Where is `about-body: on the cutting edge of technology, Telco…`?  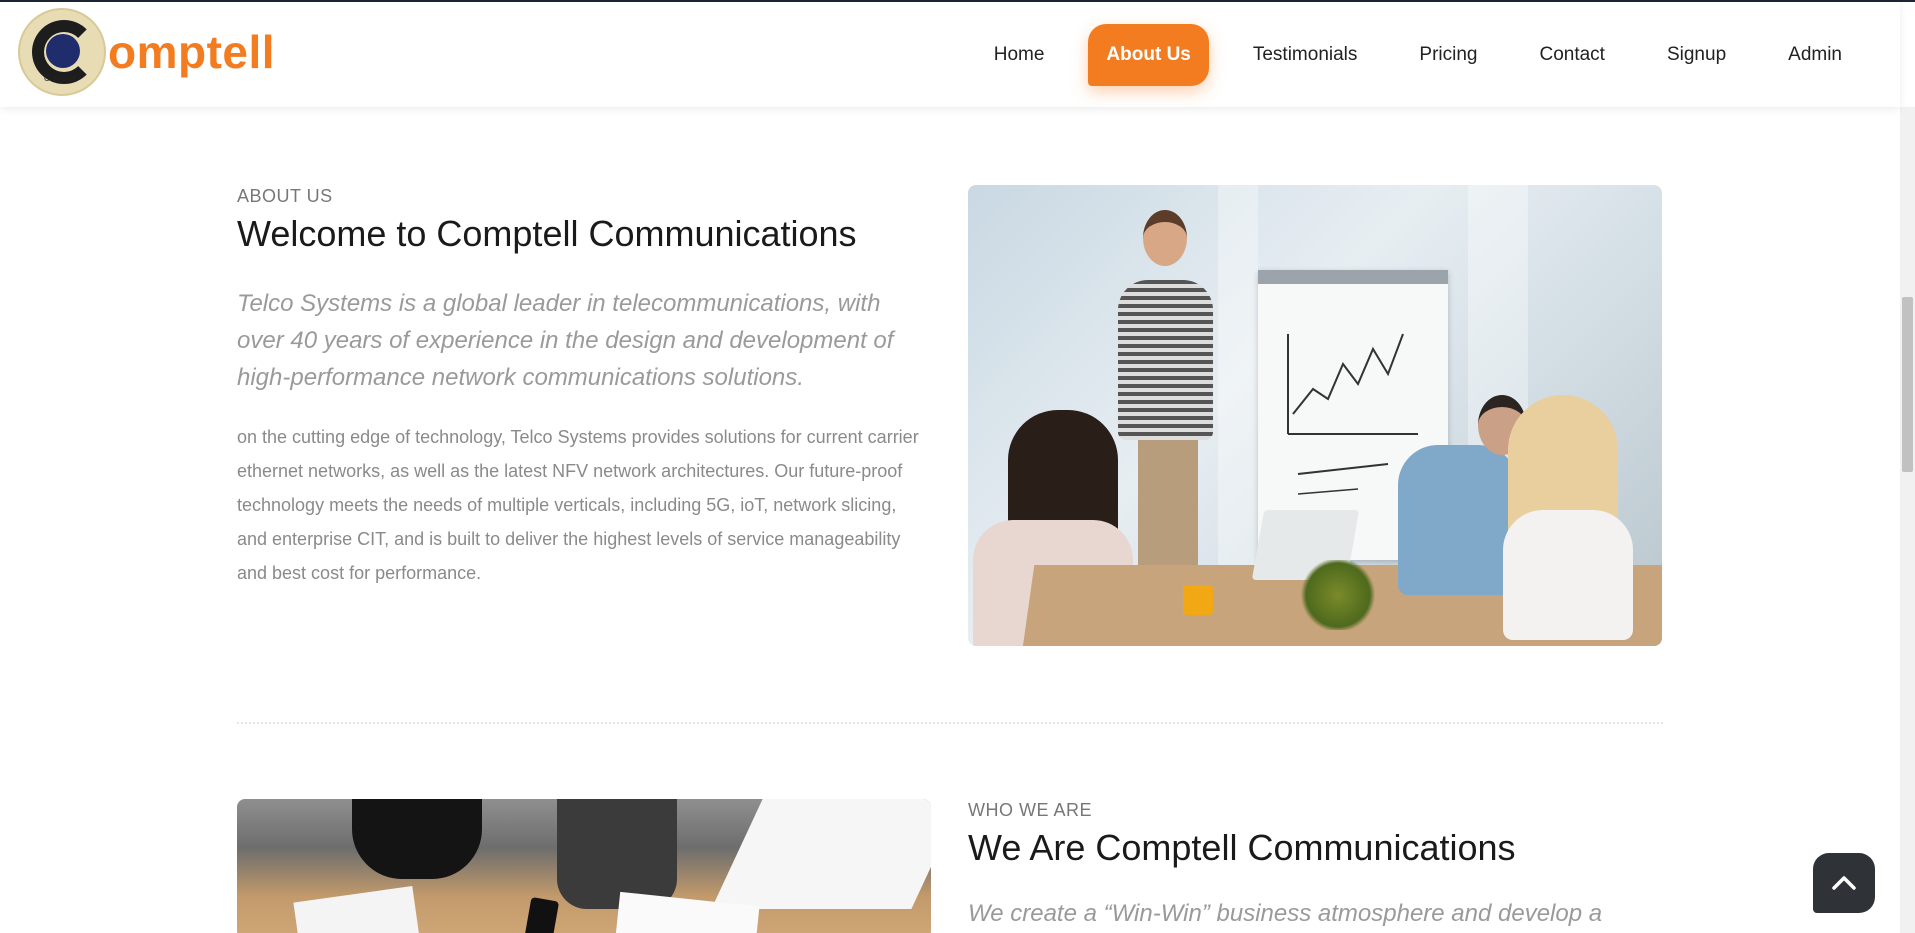
about-body: on the cutting edge of technology, Telco… is located at coordinates (578, 505).